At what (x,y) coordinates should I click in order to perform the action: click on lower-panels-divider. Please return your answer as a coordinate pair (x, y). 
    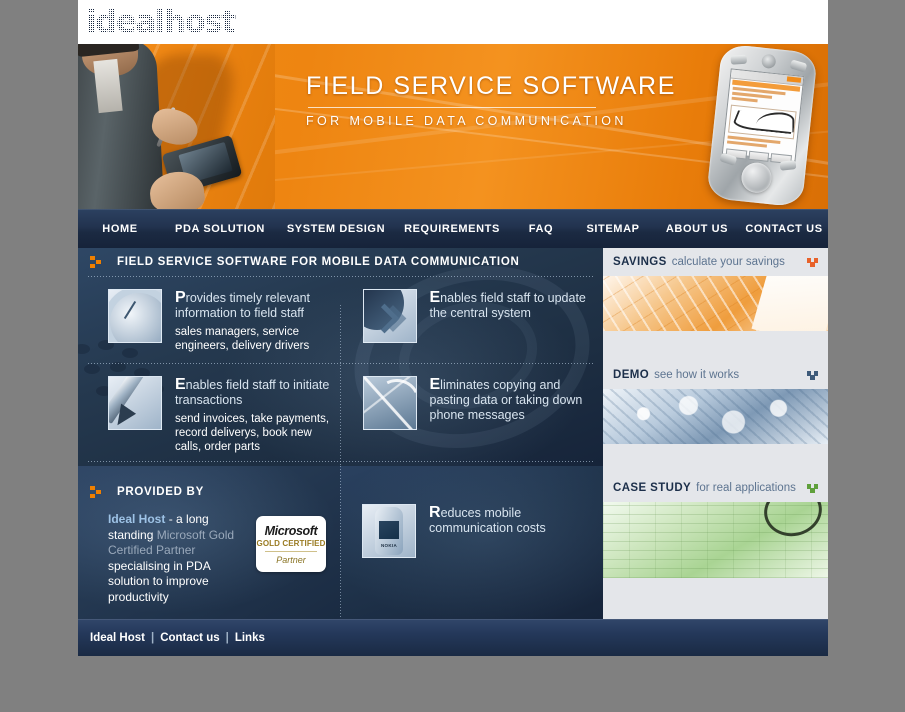
    Looking at the image, I should click on (340, 542).